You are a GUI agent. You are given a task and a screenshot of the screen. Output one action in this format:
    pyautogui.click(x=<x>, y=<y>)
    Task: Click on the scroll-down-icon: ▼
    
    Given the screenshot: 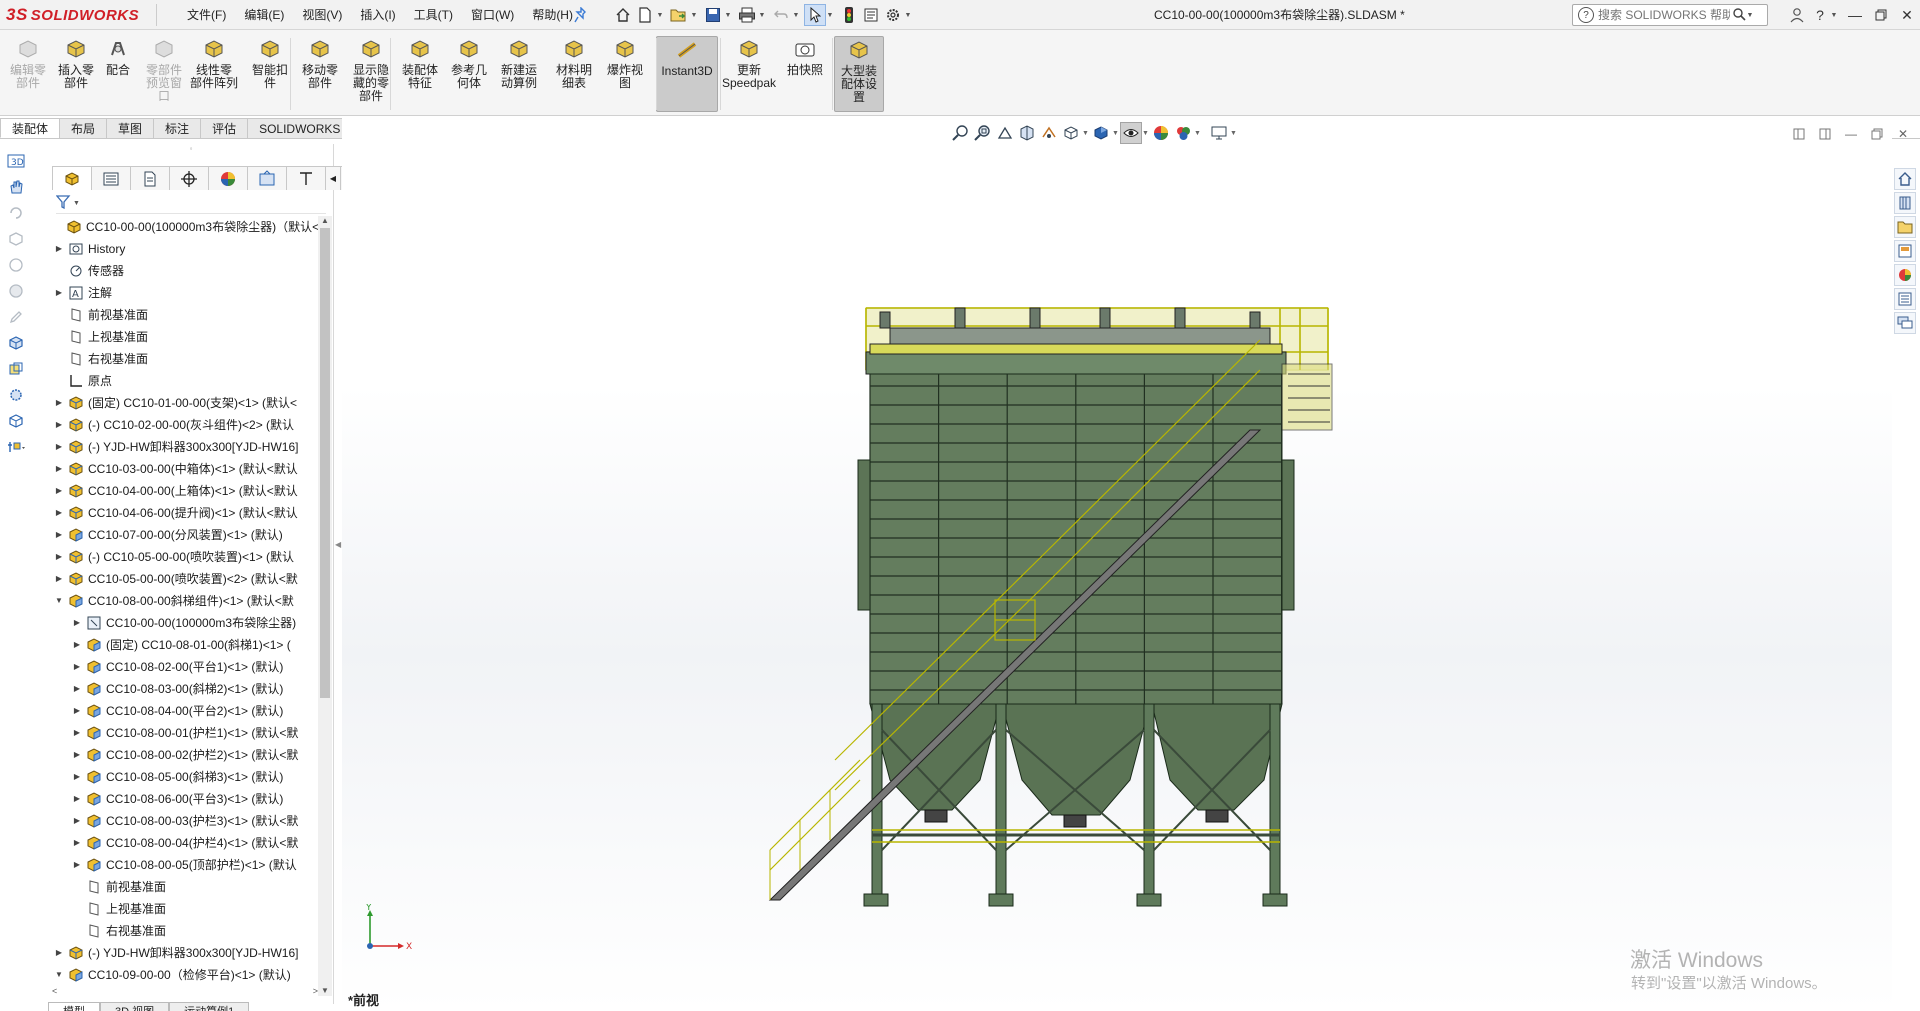 What is the action you would take?
    pyautogui.click(x=325, y=991)
    